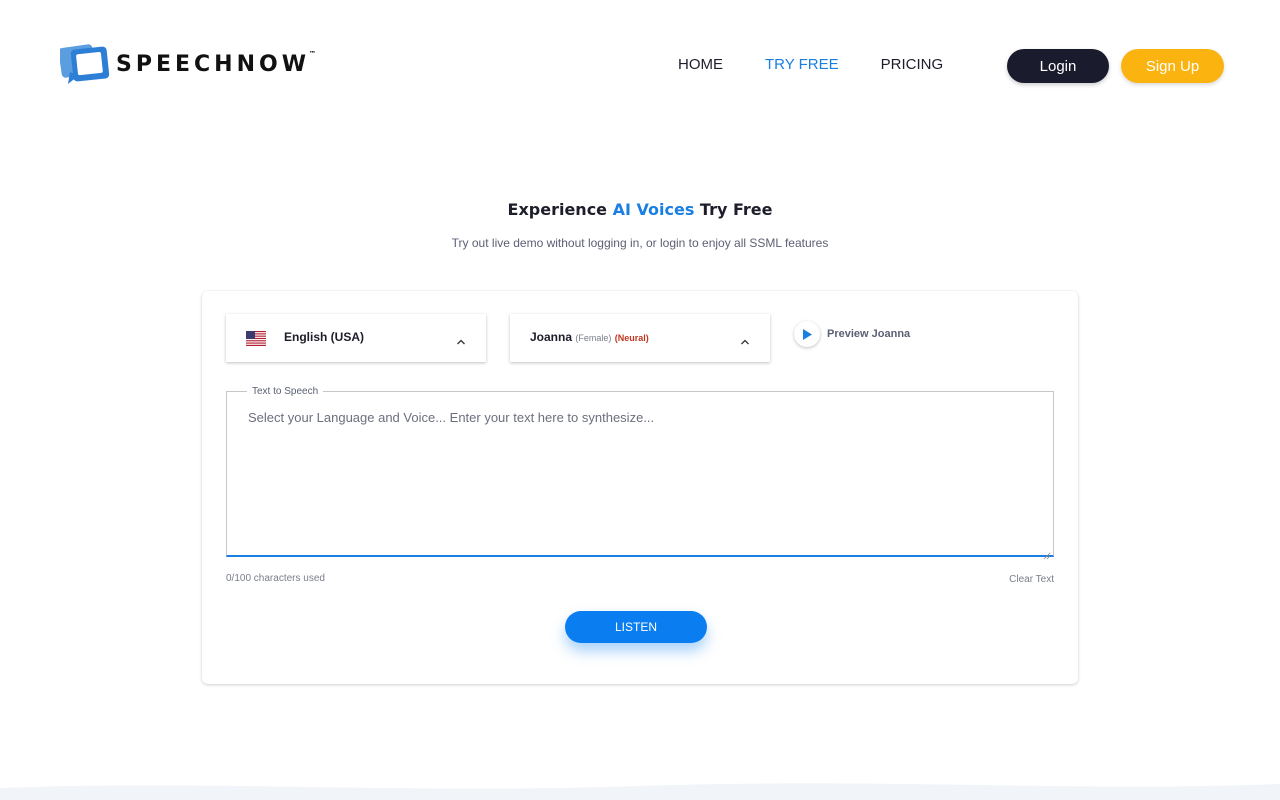  I want to click on voice-engine: (Neural), so click(631, 338).